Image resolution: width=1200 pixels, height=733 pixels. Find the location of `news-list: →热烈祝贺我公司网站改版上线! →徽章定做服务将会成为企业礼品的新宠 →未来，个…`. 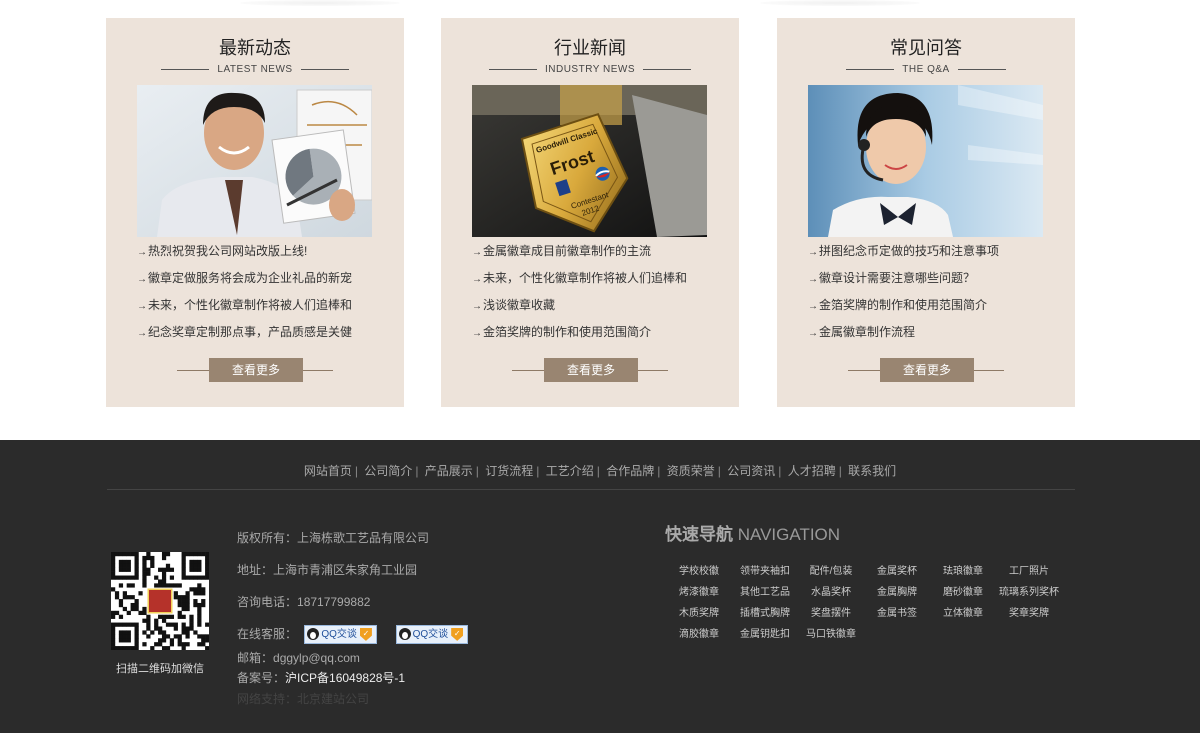

news-list: →热烈祝贺我公司网站改版上线! →徽章定做服务将会成为企业礼品的新宠 →未来，个… is located at coordinates (257, 294).